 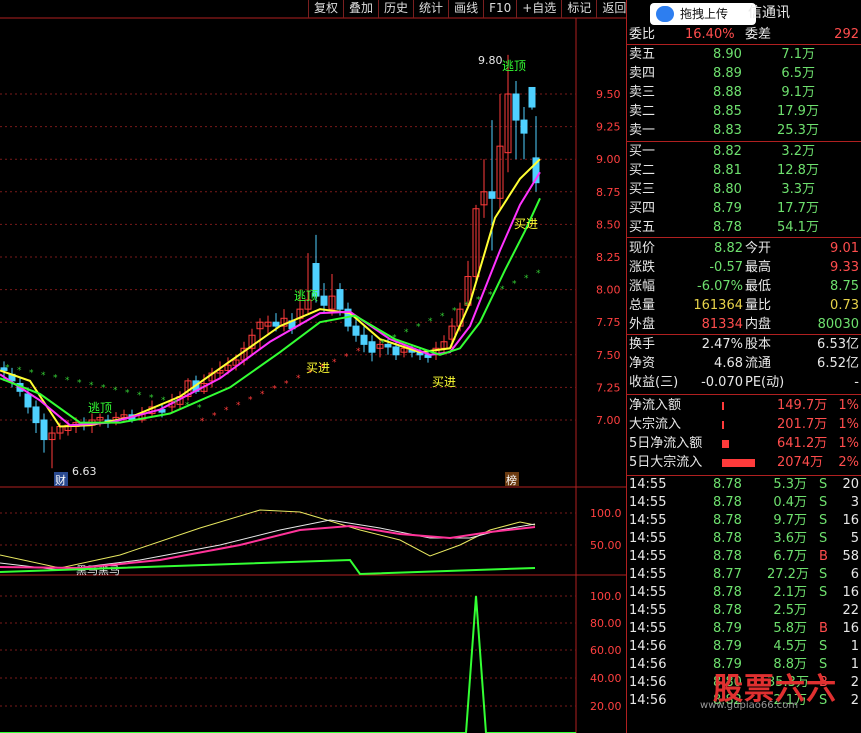 I want to click on separator, so click(x=744, y=334).